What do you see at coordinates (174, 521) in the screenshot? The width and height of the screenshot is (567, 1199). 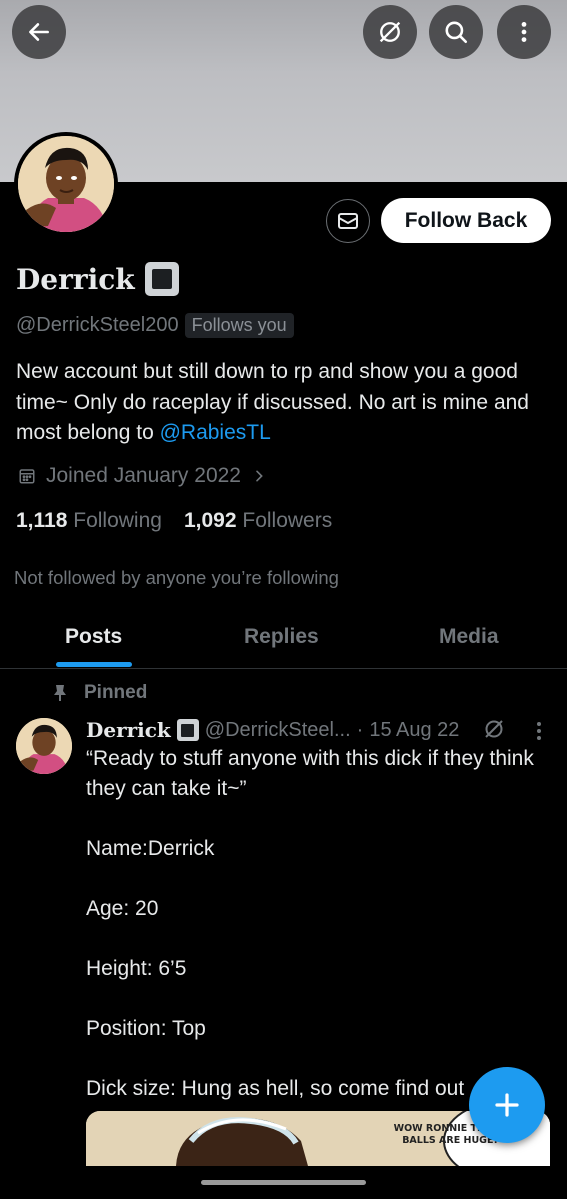 I see `follow-counts: 1,118 Following 1,092 Followers` at bounding box center [174, 521].